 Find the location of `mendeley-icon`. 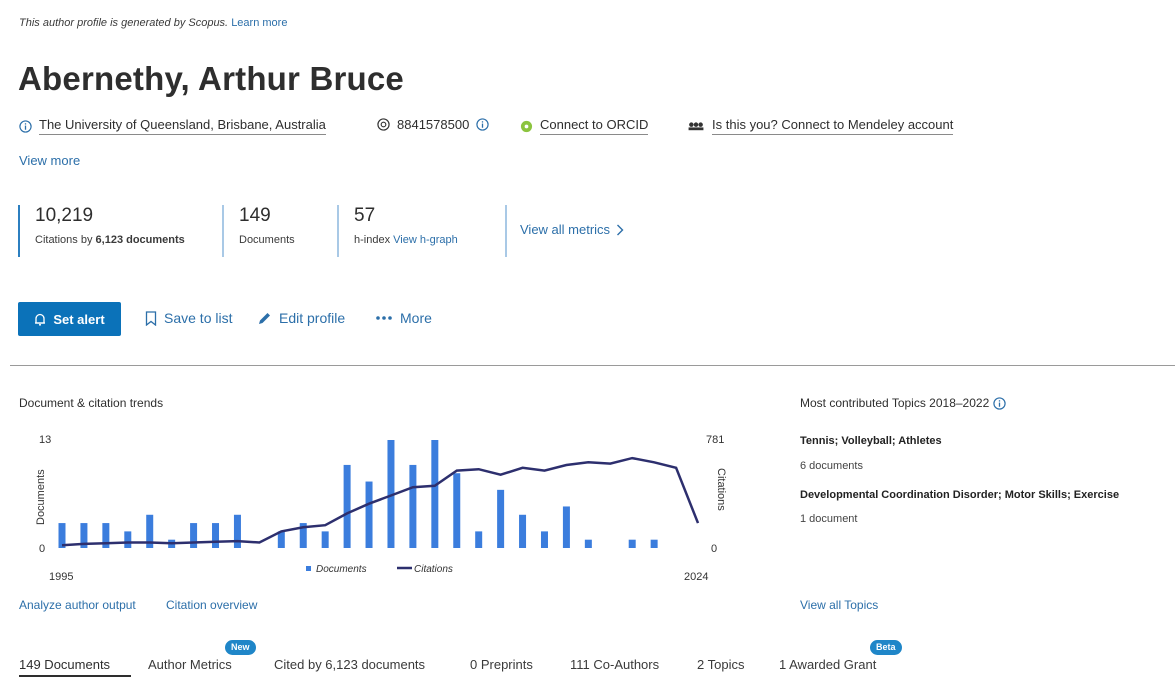

mendeley-icon is located at coordinates (696, 125).